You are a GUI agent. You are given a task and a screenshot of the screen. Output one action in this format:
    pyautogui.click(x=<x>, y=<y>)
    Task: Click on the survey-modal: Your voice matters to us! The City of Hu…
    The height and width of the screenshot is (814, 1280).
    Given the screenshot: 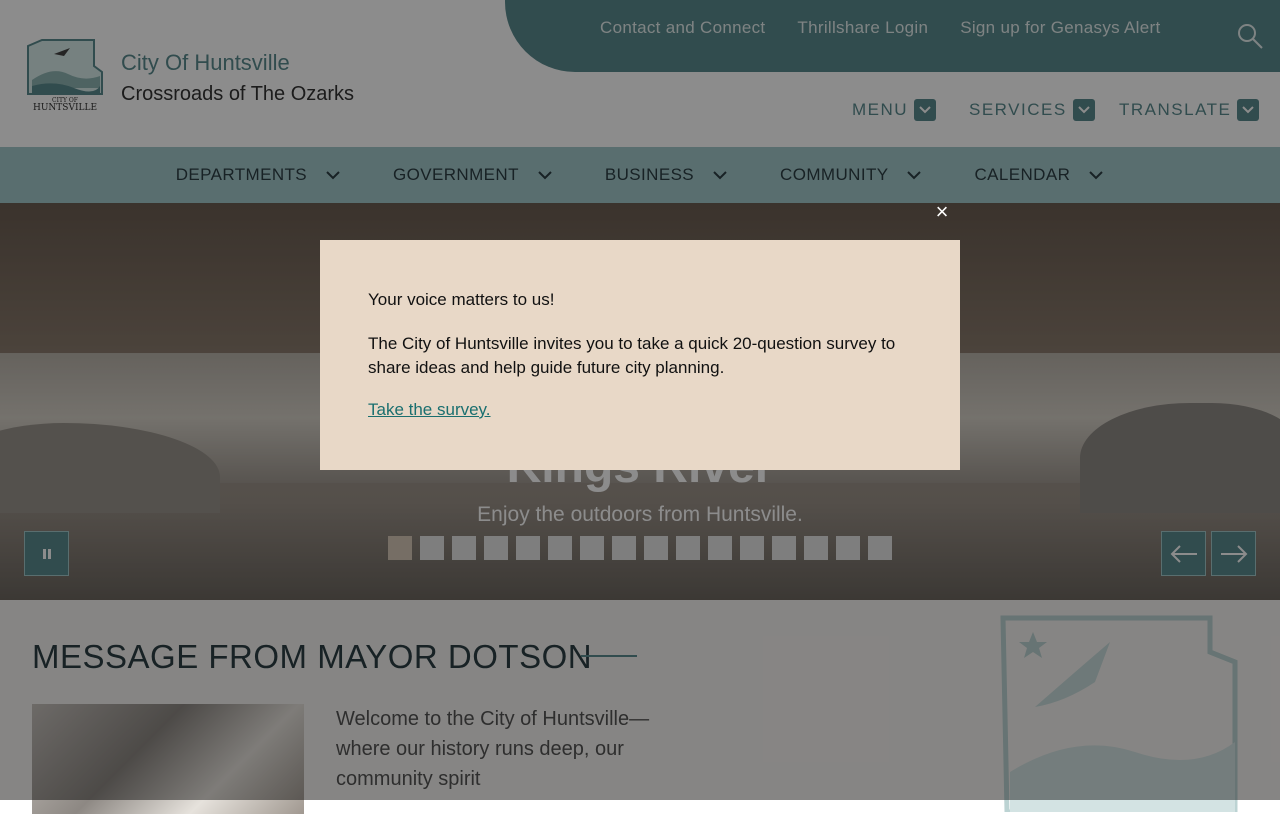 What is the action you would take?
    pyautogui.click(x=640, y=355)
    